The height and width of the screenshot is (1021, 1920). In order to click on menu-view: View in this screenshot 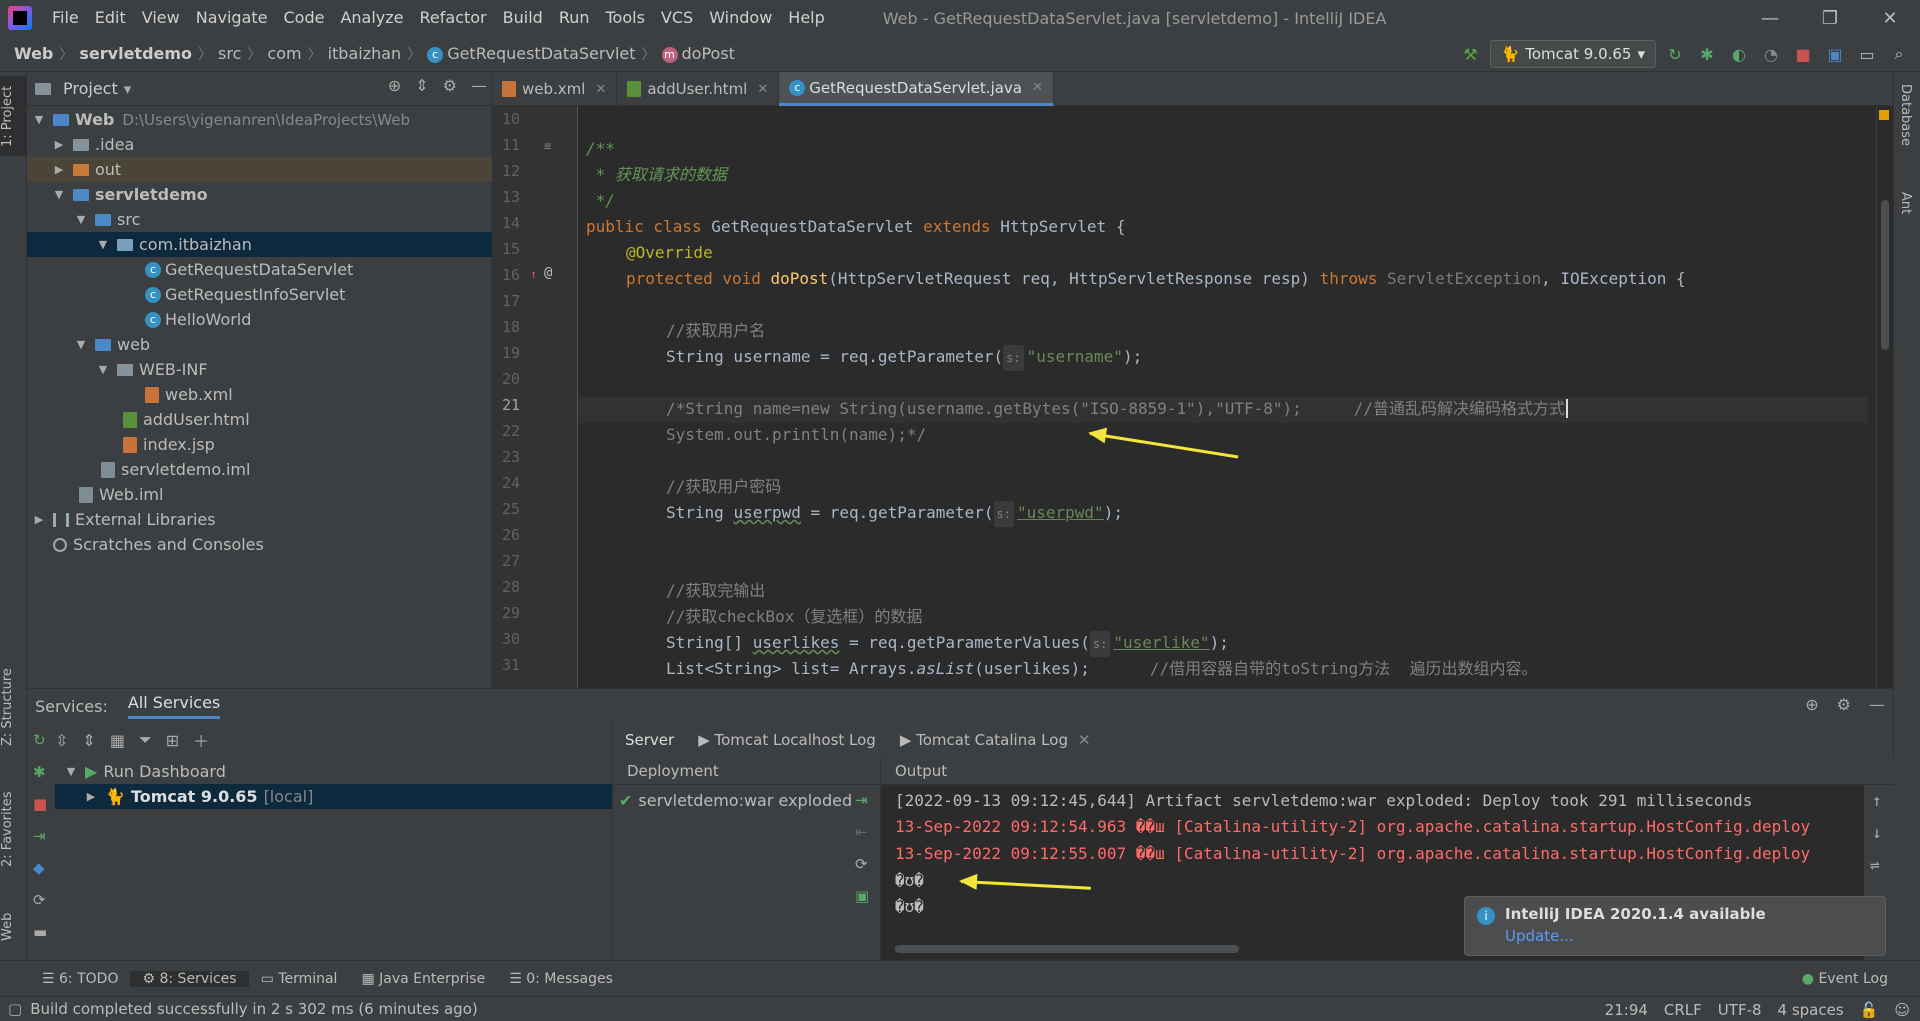, I will do `click(161, 18)`.